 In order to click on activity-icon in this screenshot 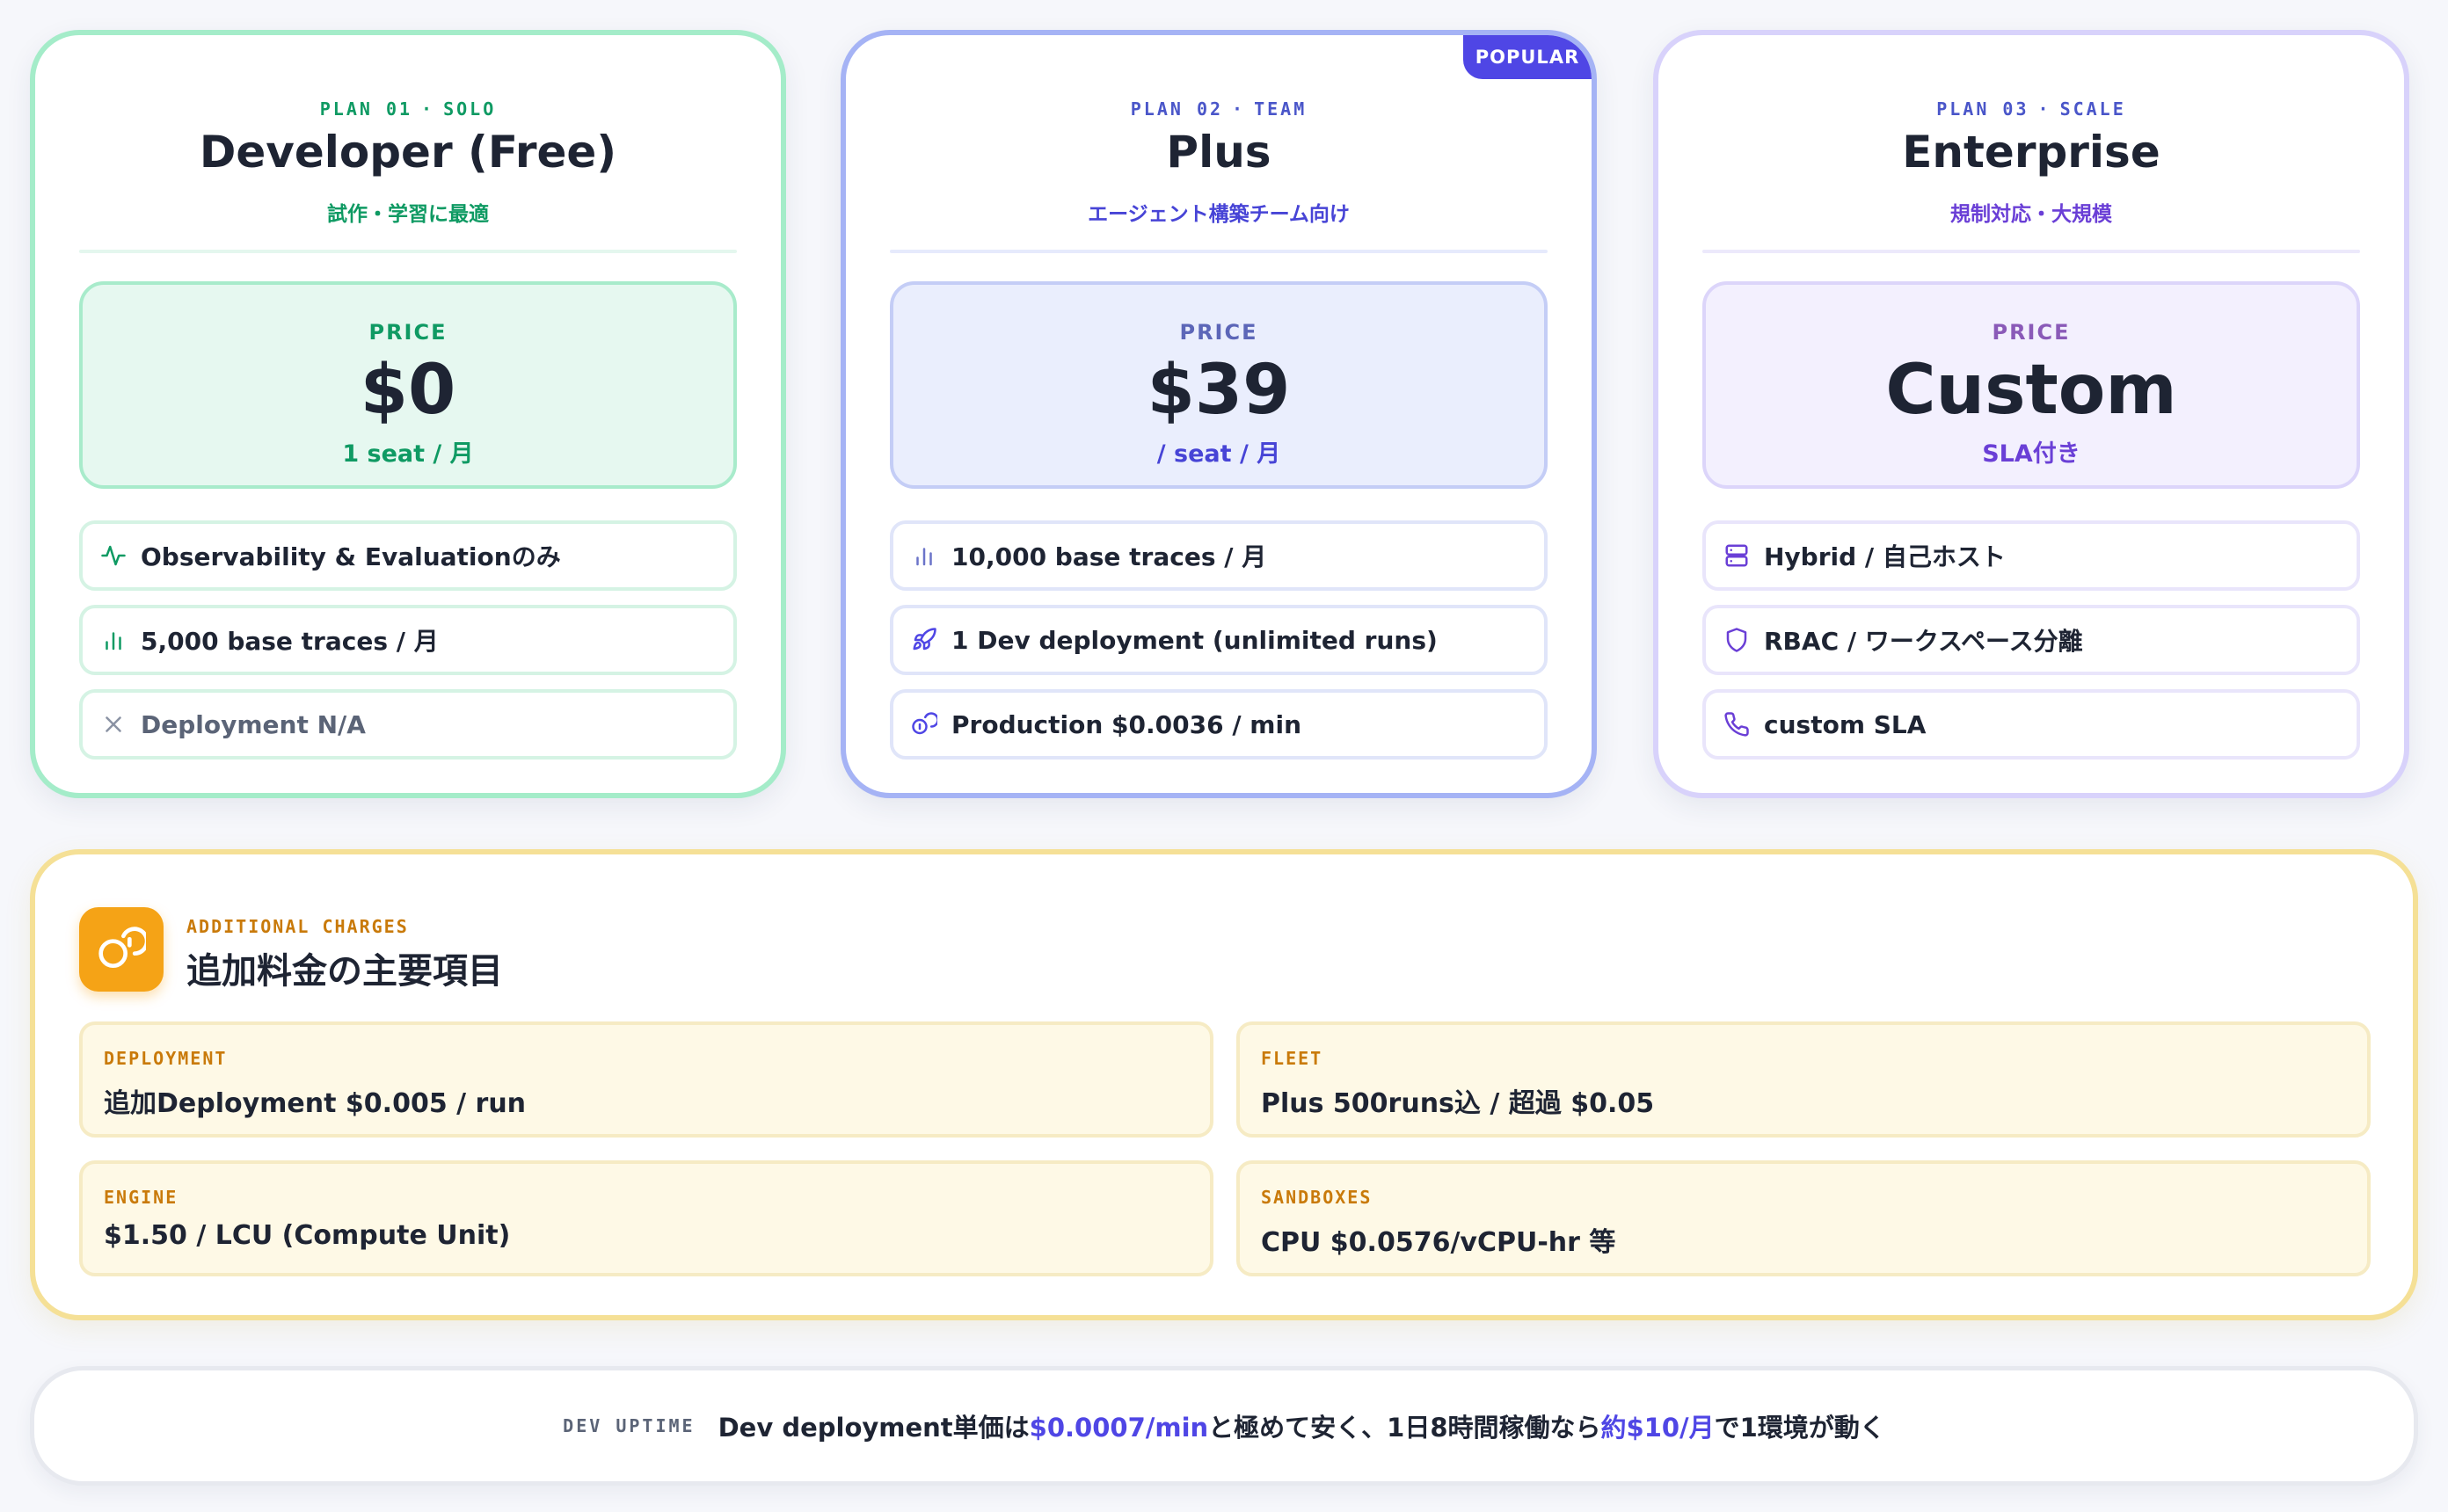, I will do `click(113, 556)`.